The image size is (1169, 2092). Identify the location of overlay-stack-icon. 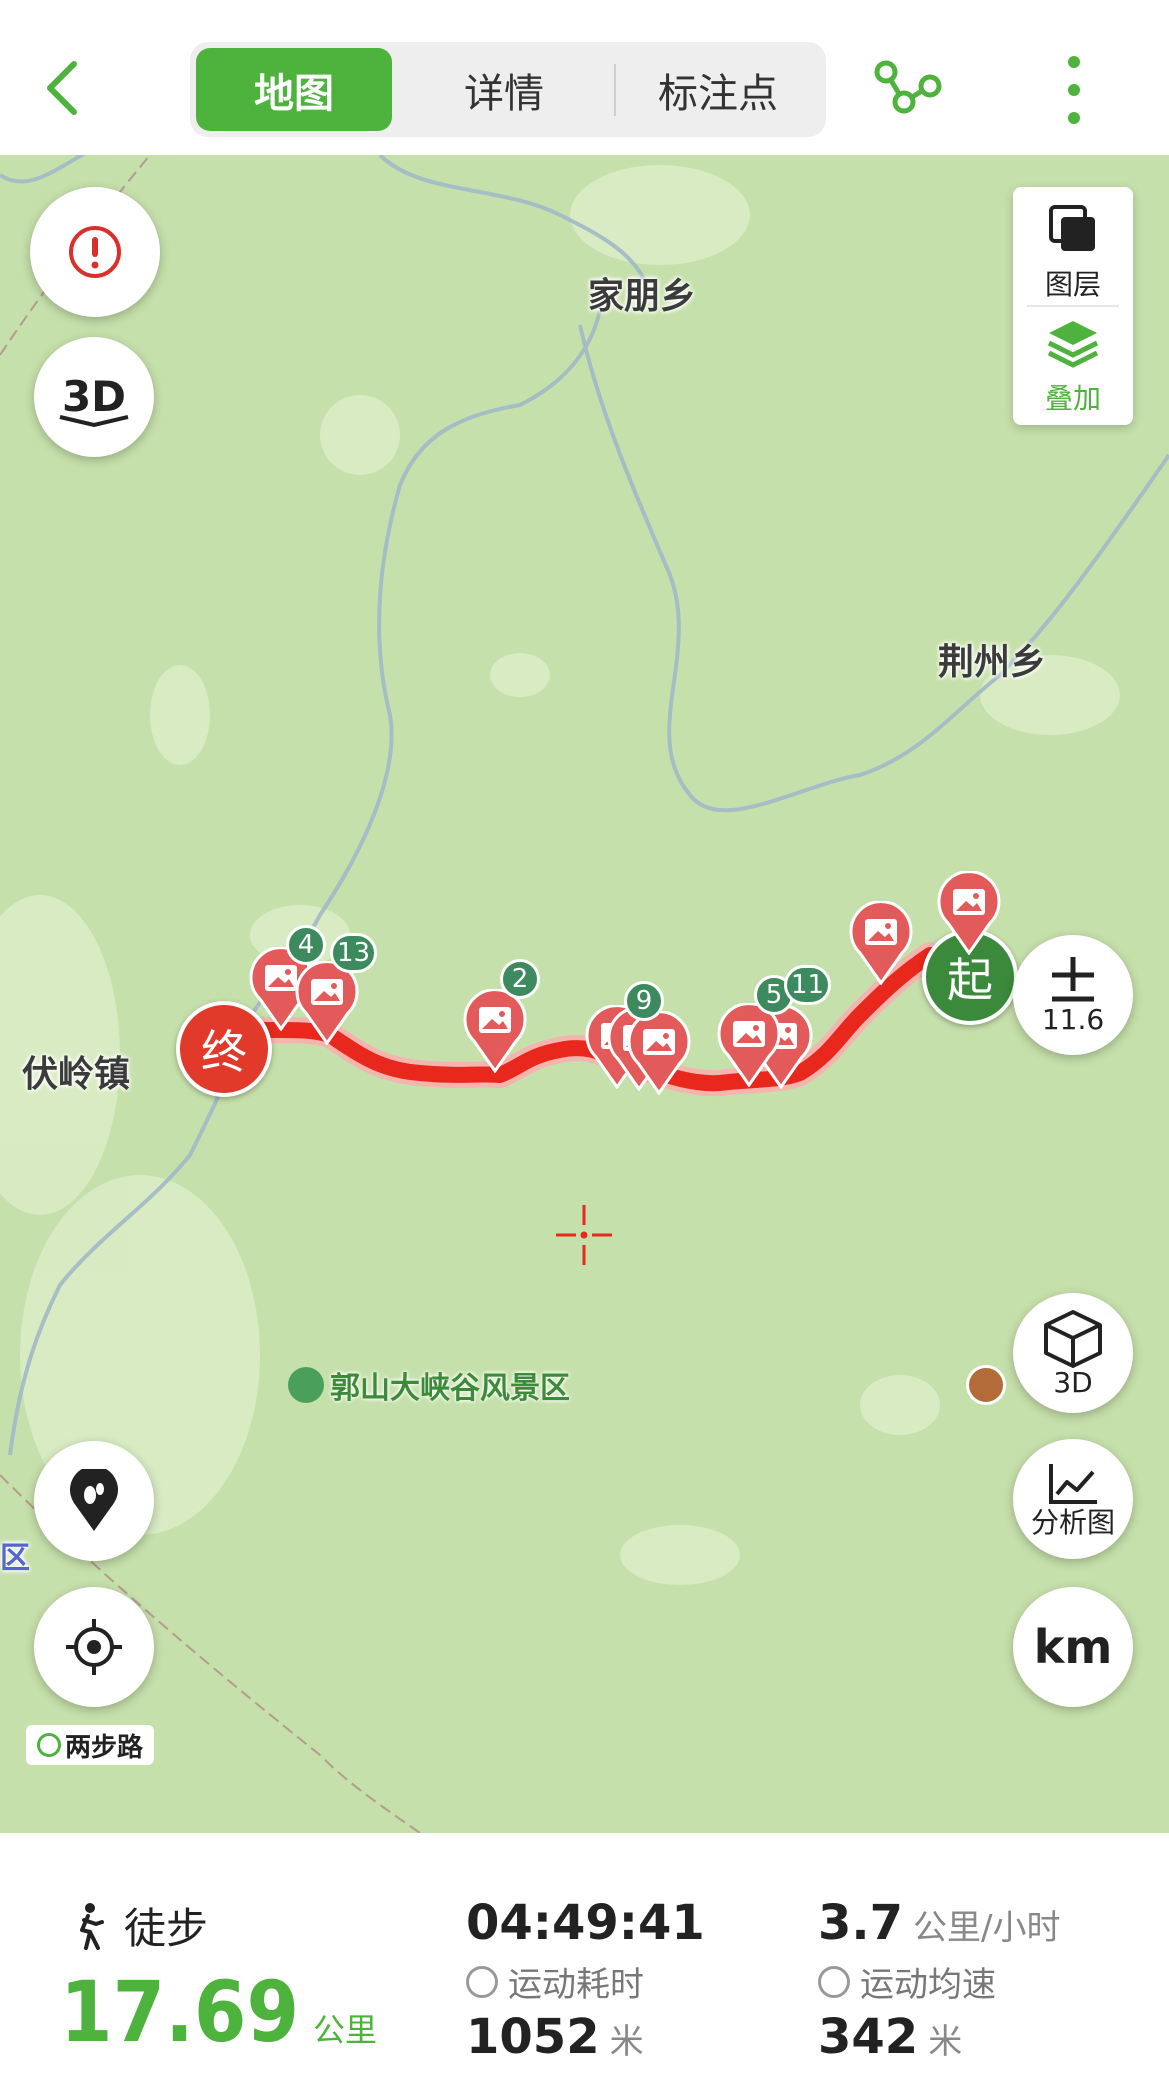
(1073, 344).